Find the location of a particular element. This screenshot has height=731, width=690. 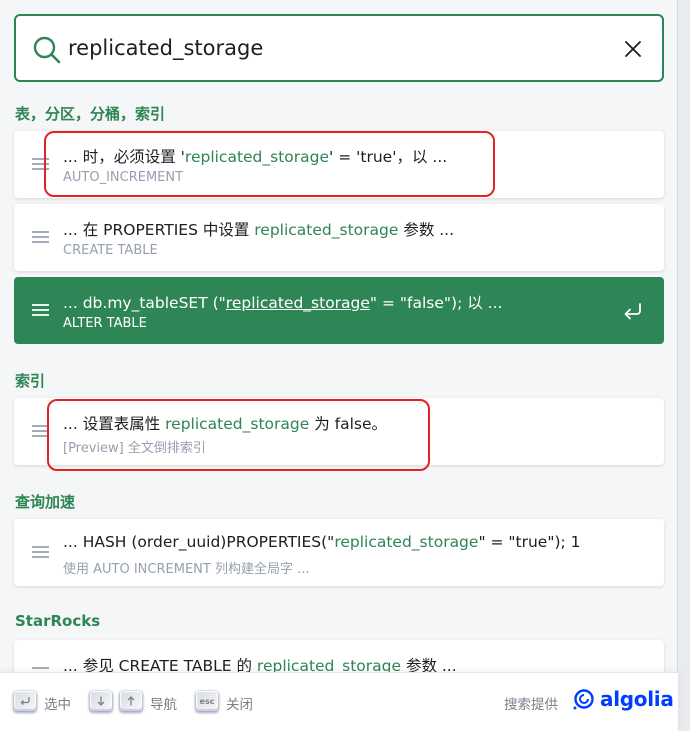

esc-key: esc is located at coordinates (207, 701).